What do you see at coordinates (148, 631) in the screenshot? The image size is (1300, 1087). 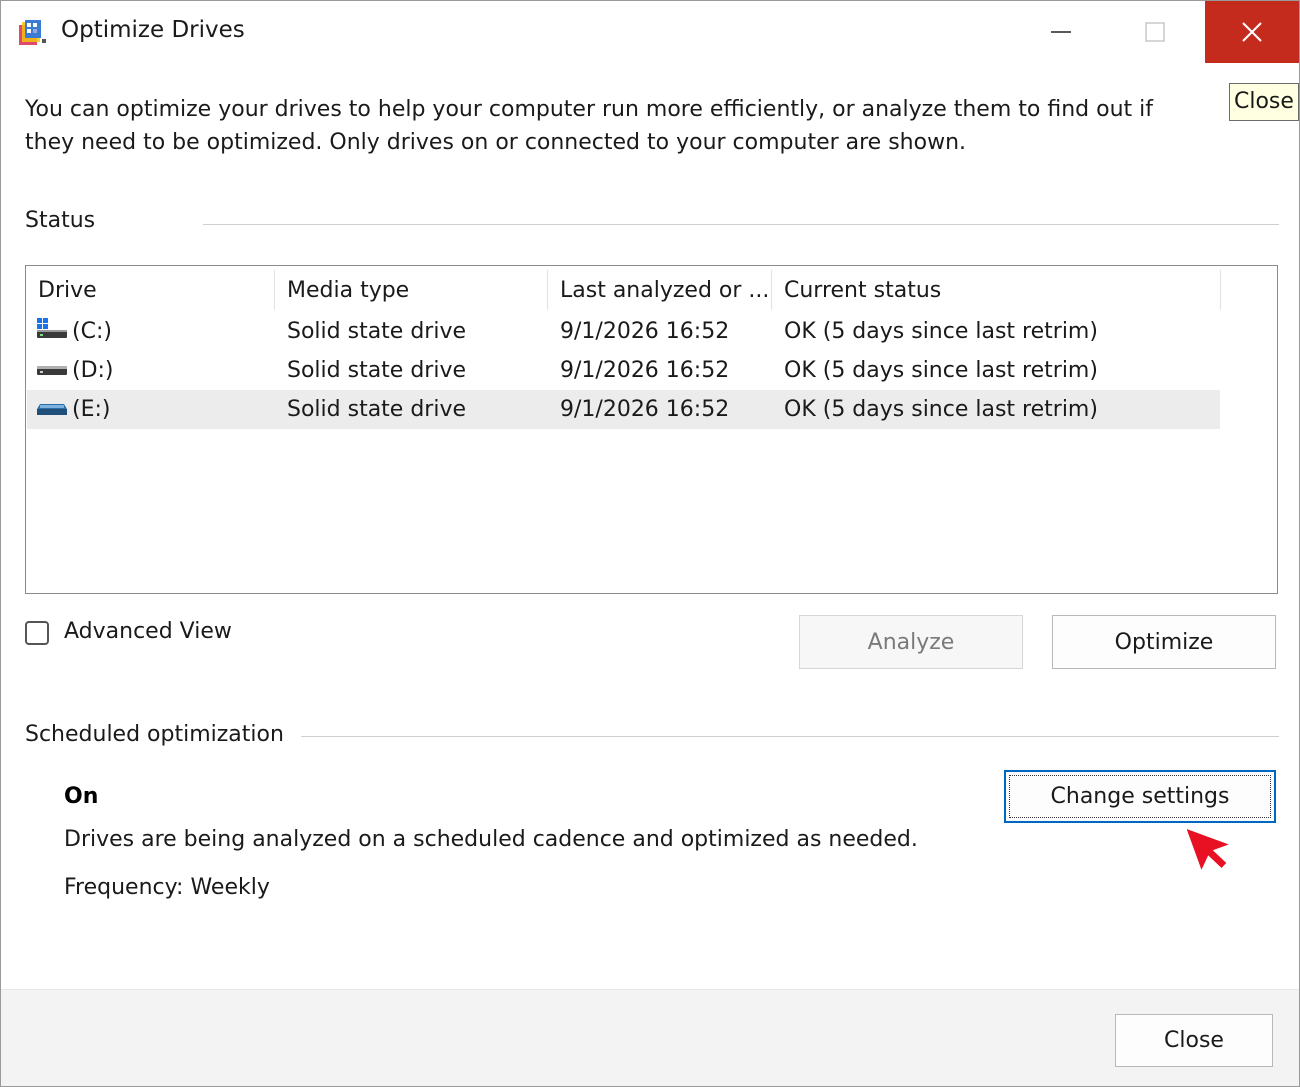 I see `advanced-view-label: Advanced View` at bounding box center [148, 631].